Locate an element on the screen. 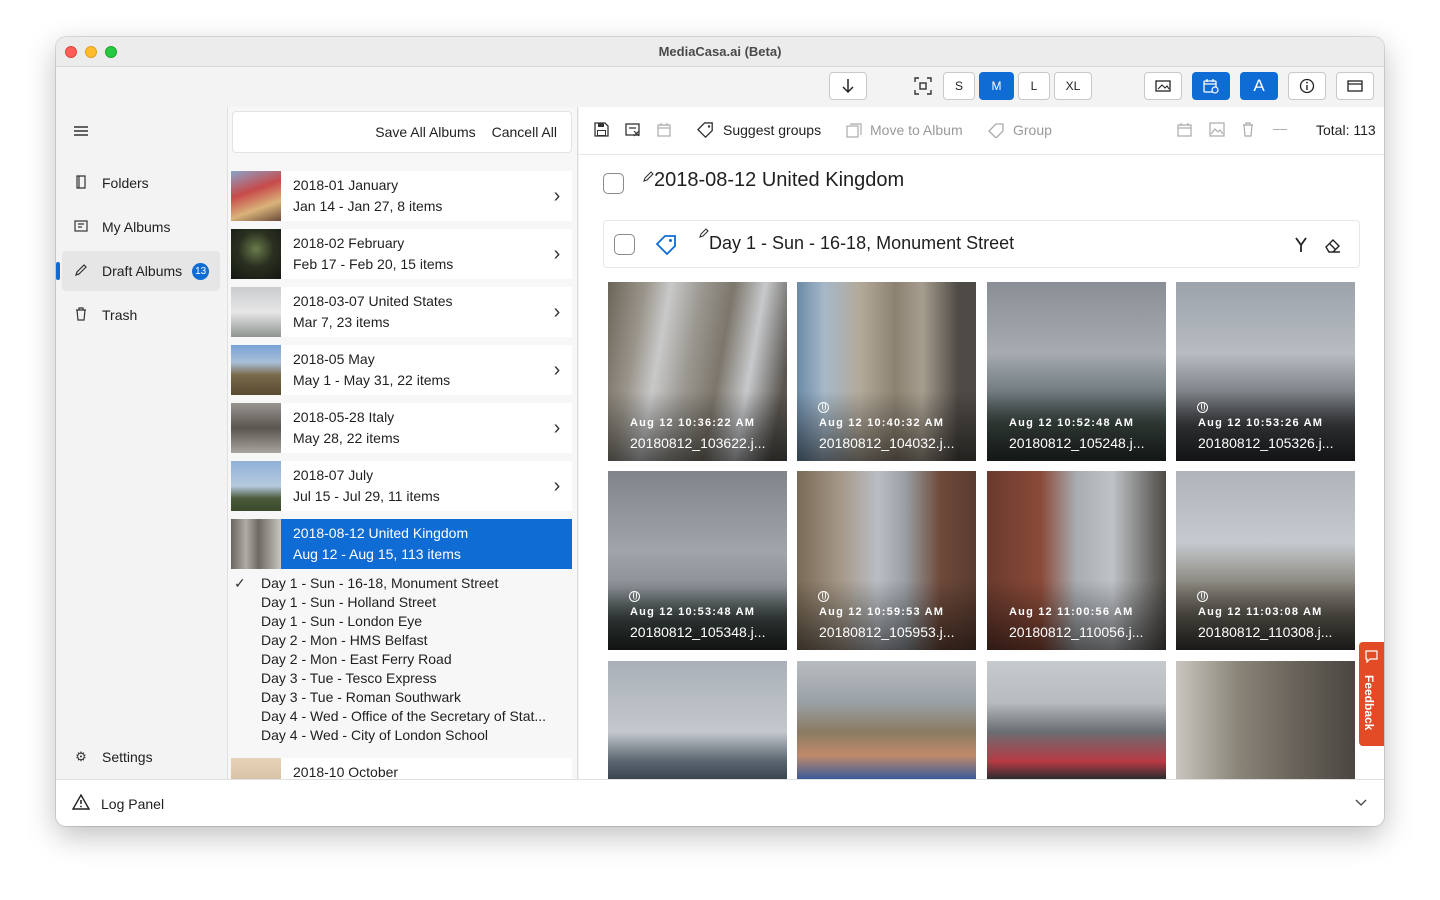 This screenshot has height=900, width=1440. date-range-button is located at coordinates (1184, 129).